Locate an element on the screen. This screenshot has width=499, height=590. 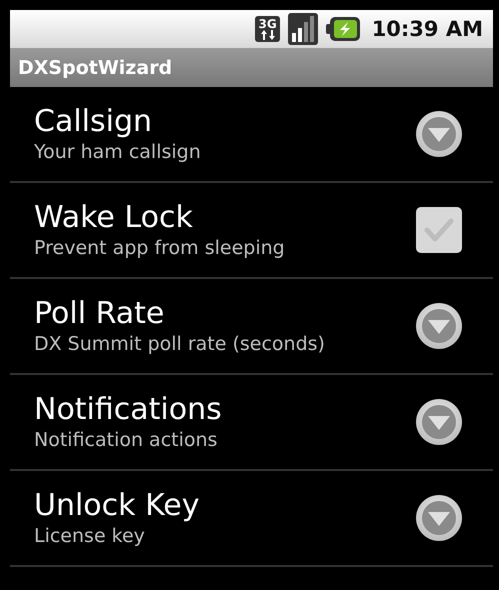
preference-summary: Prevent app from sleeping is located at coordinates (159, 248).